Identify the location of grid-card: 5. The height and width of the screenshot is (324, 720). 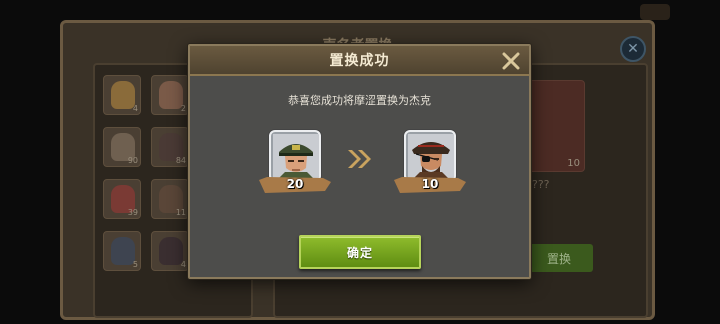
(122, 251).